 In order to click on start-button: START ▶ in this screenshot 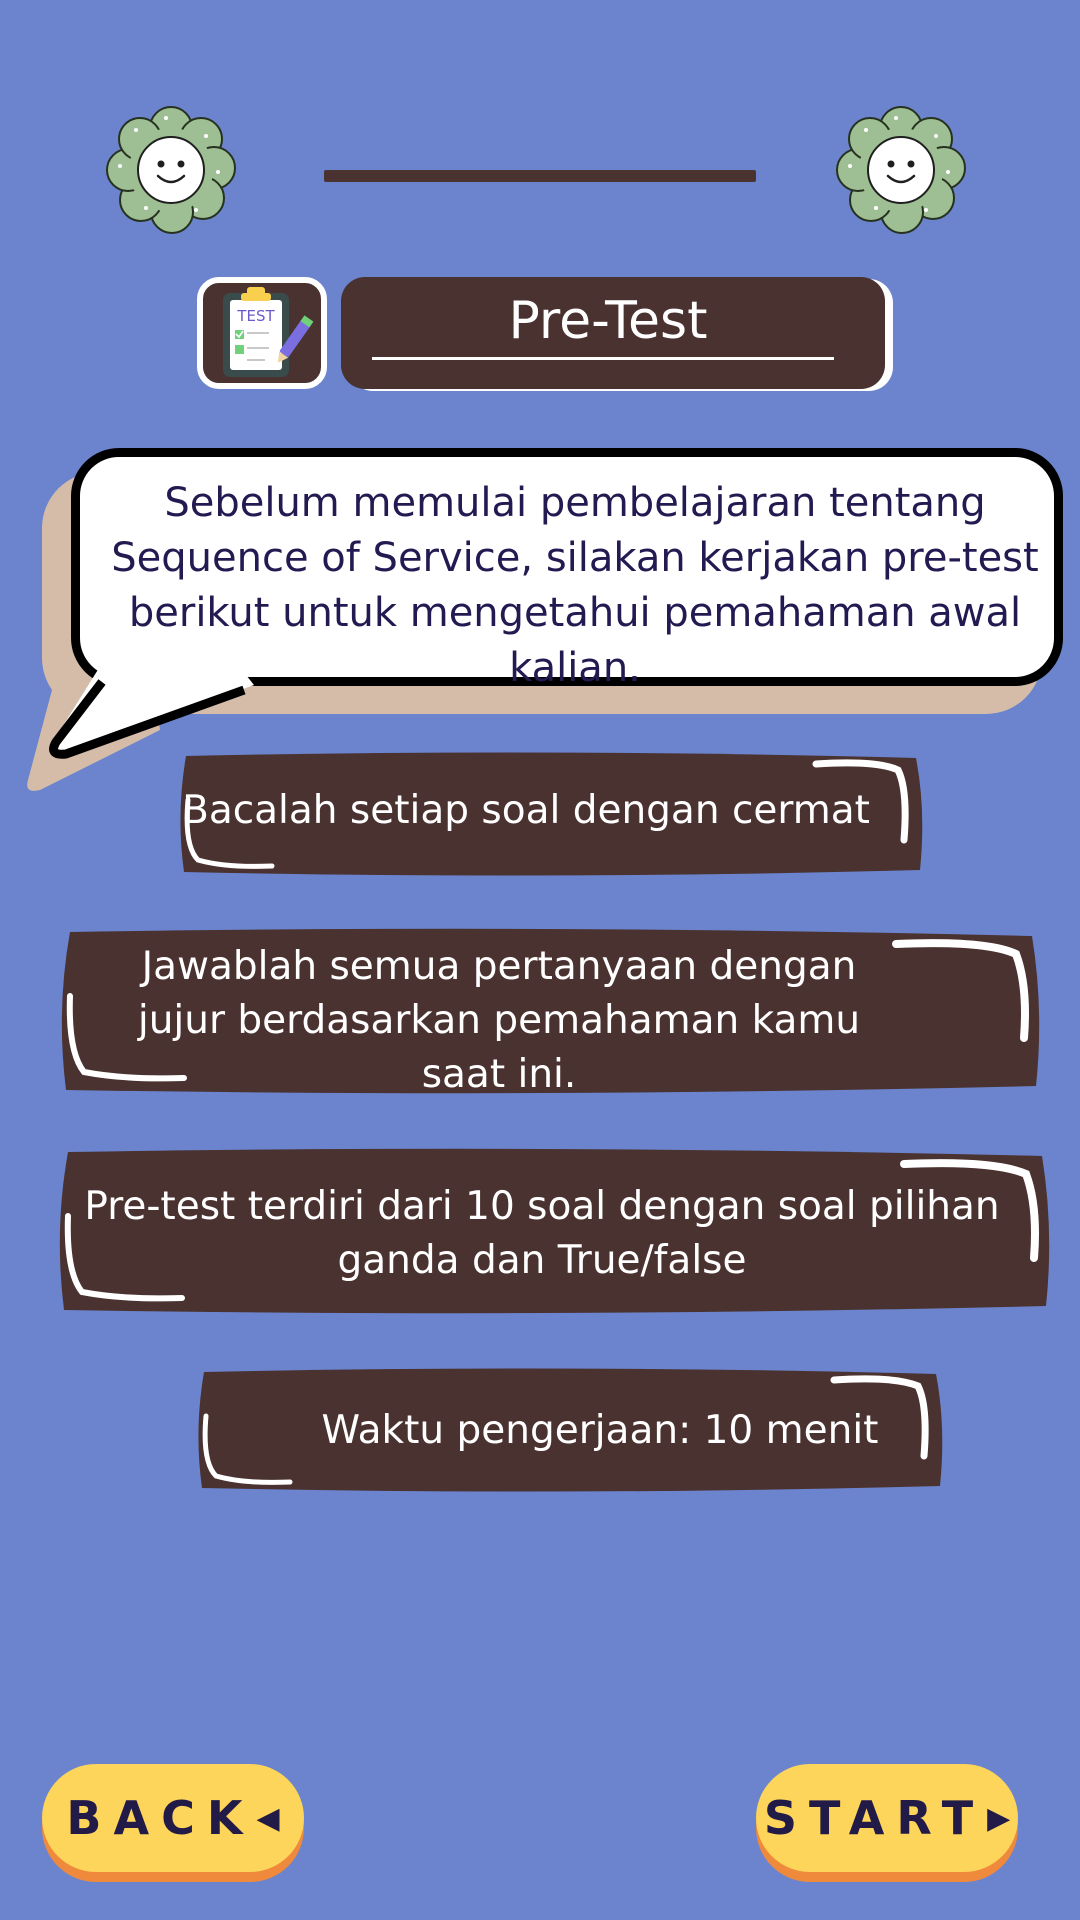, I will do `click(887, 1818)`.